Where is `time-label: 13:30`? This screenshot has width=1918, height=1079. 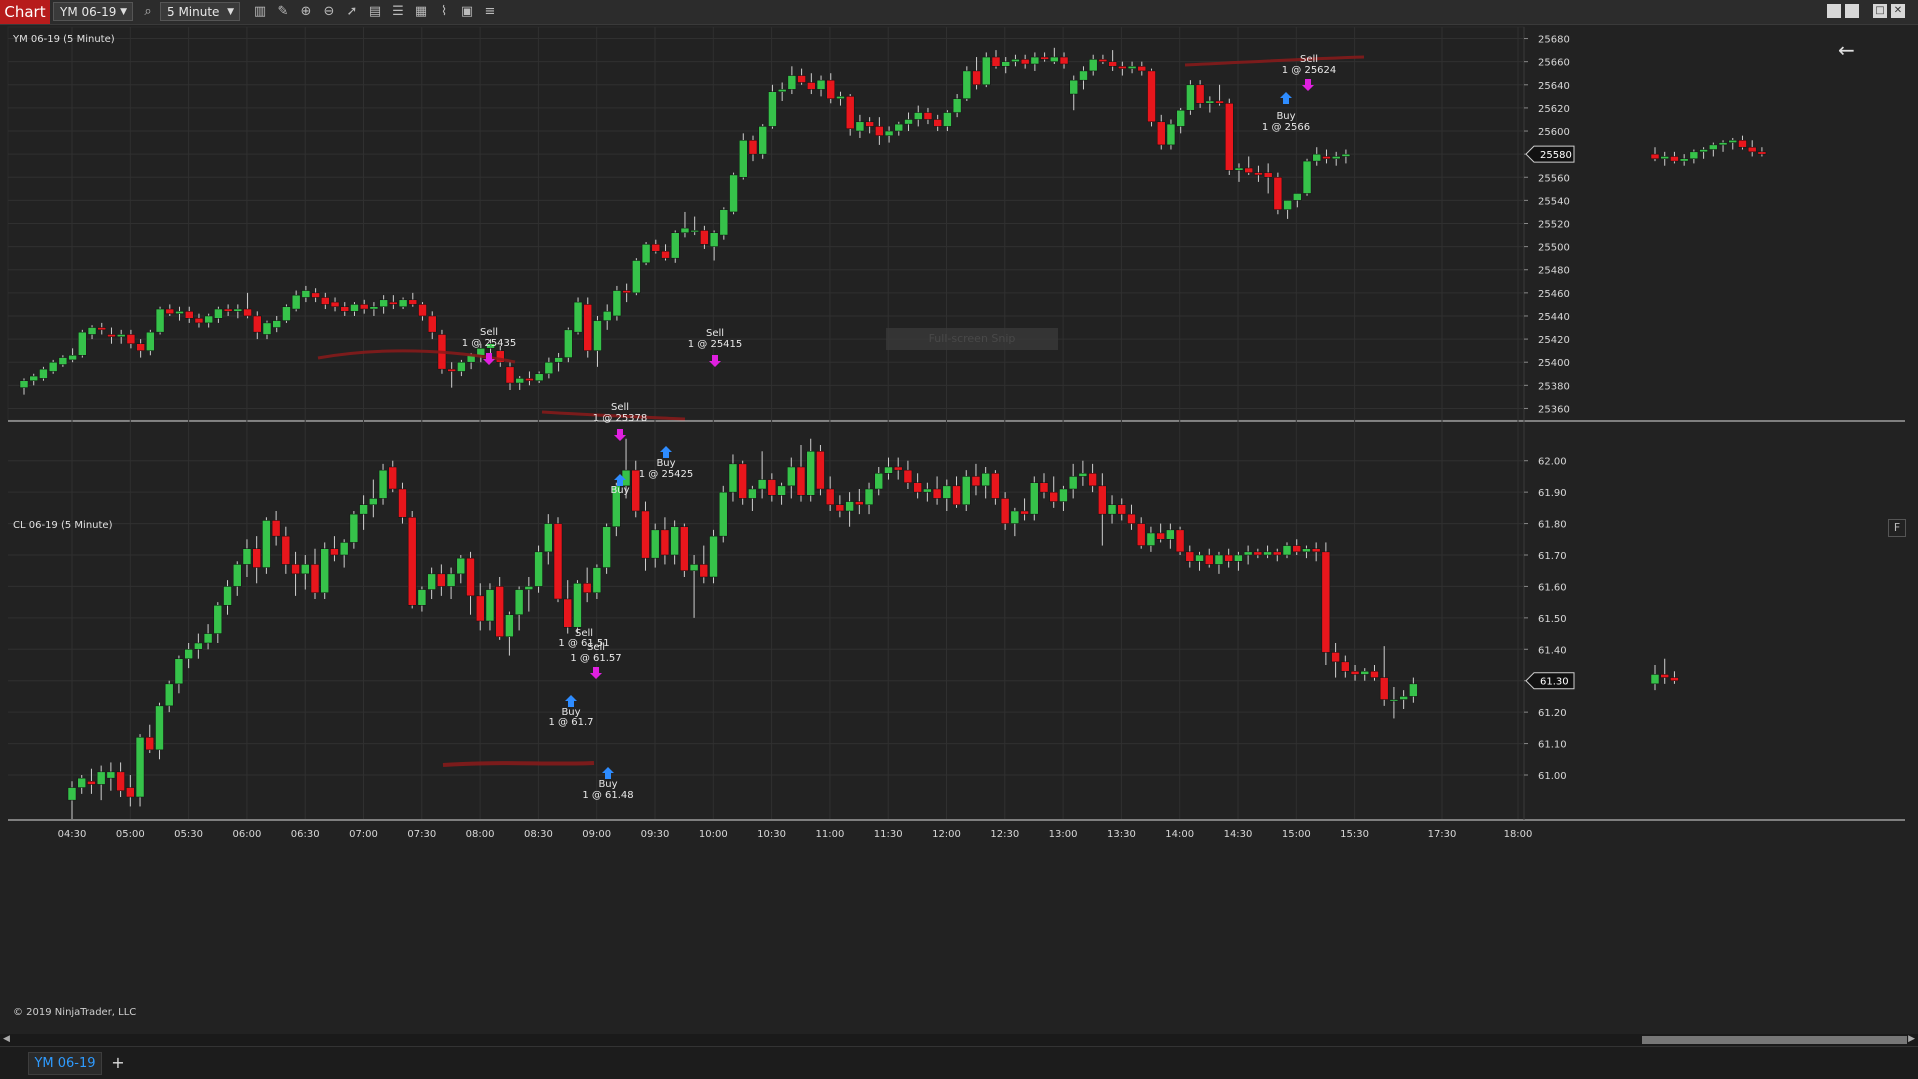
time-label: 13:30 is located at coordinates (1121, 834).